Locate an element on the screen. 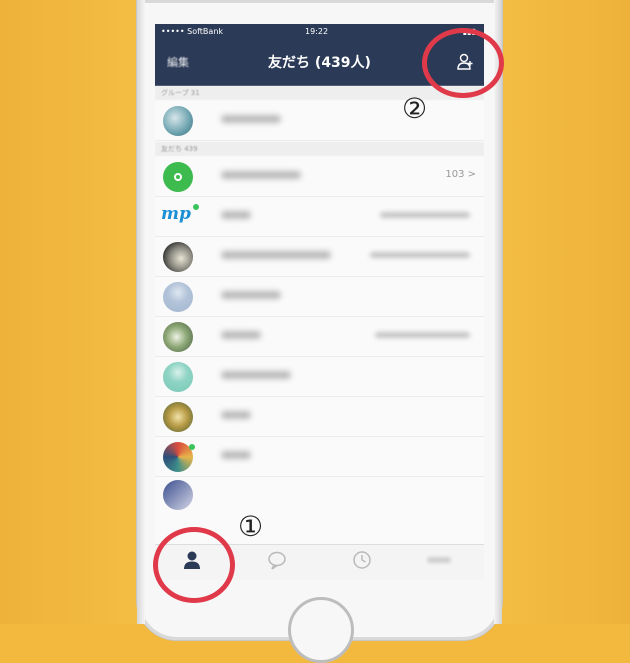 This screenshot has width=630, height=663. list-item: mp is located at coordinates (319, 216).